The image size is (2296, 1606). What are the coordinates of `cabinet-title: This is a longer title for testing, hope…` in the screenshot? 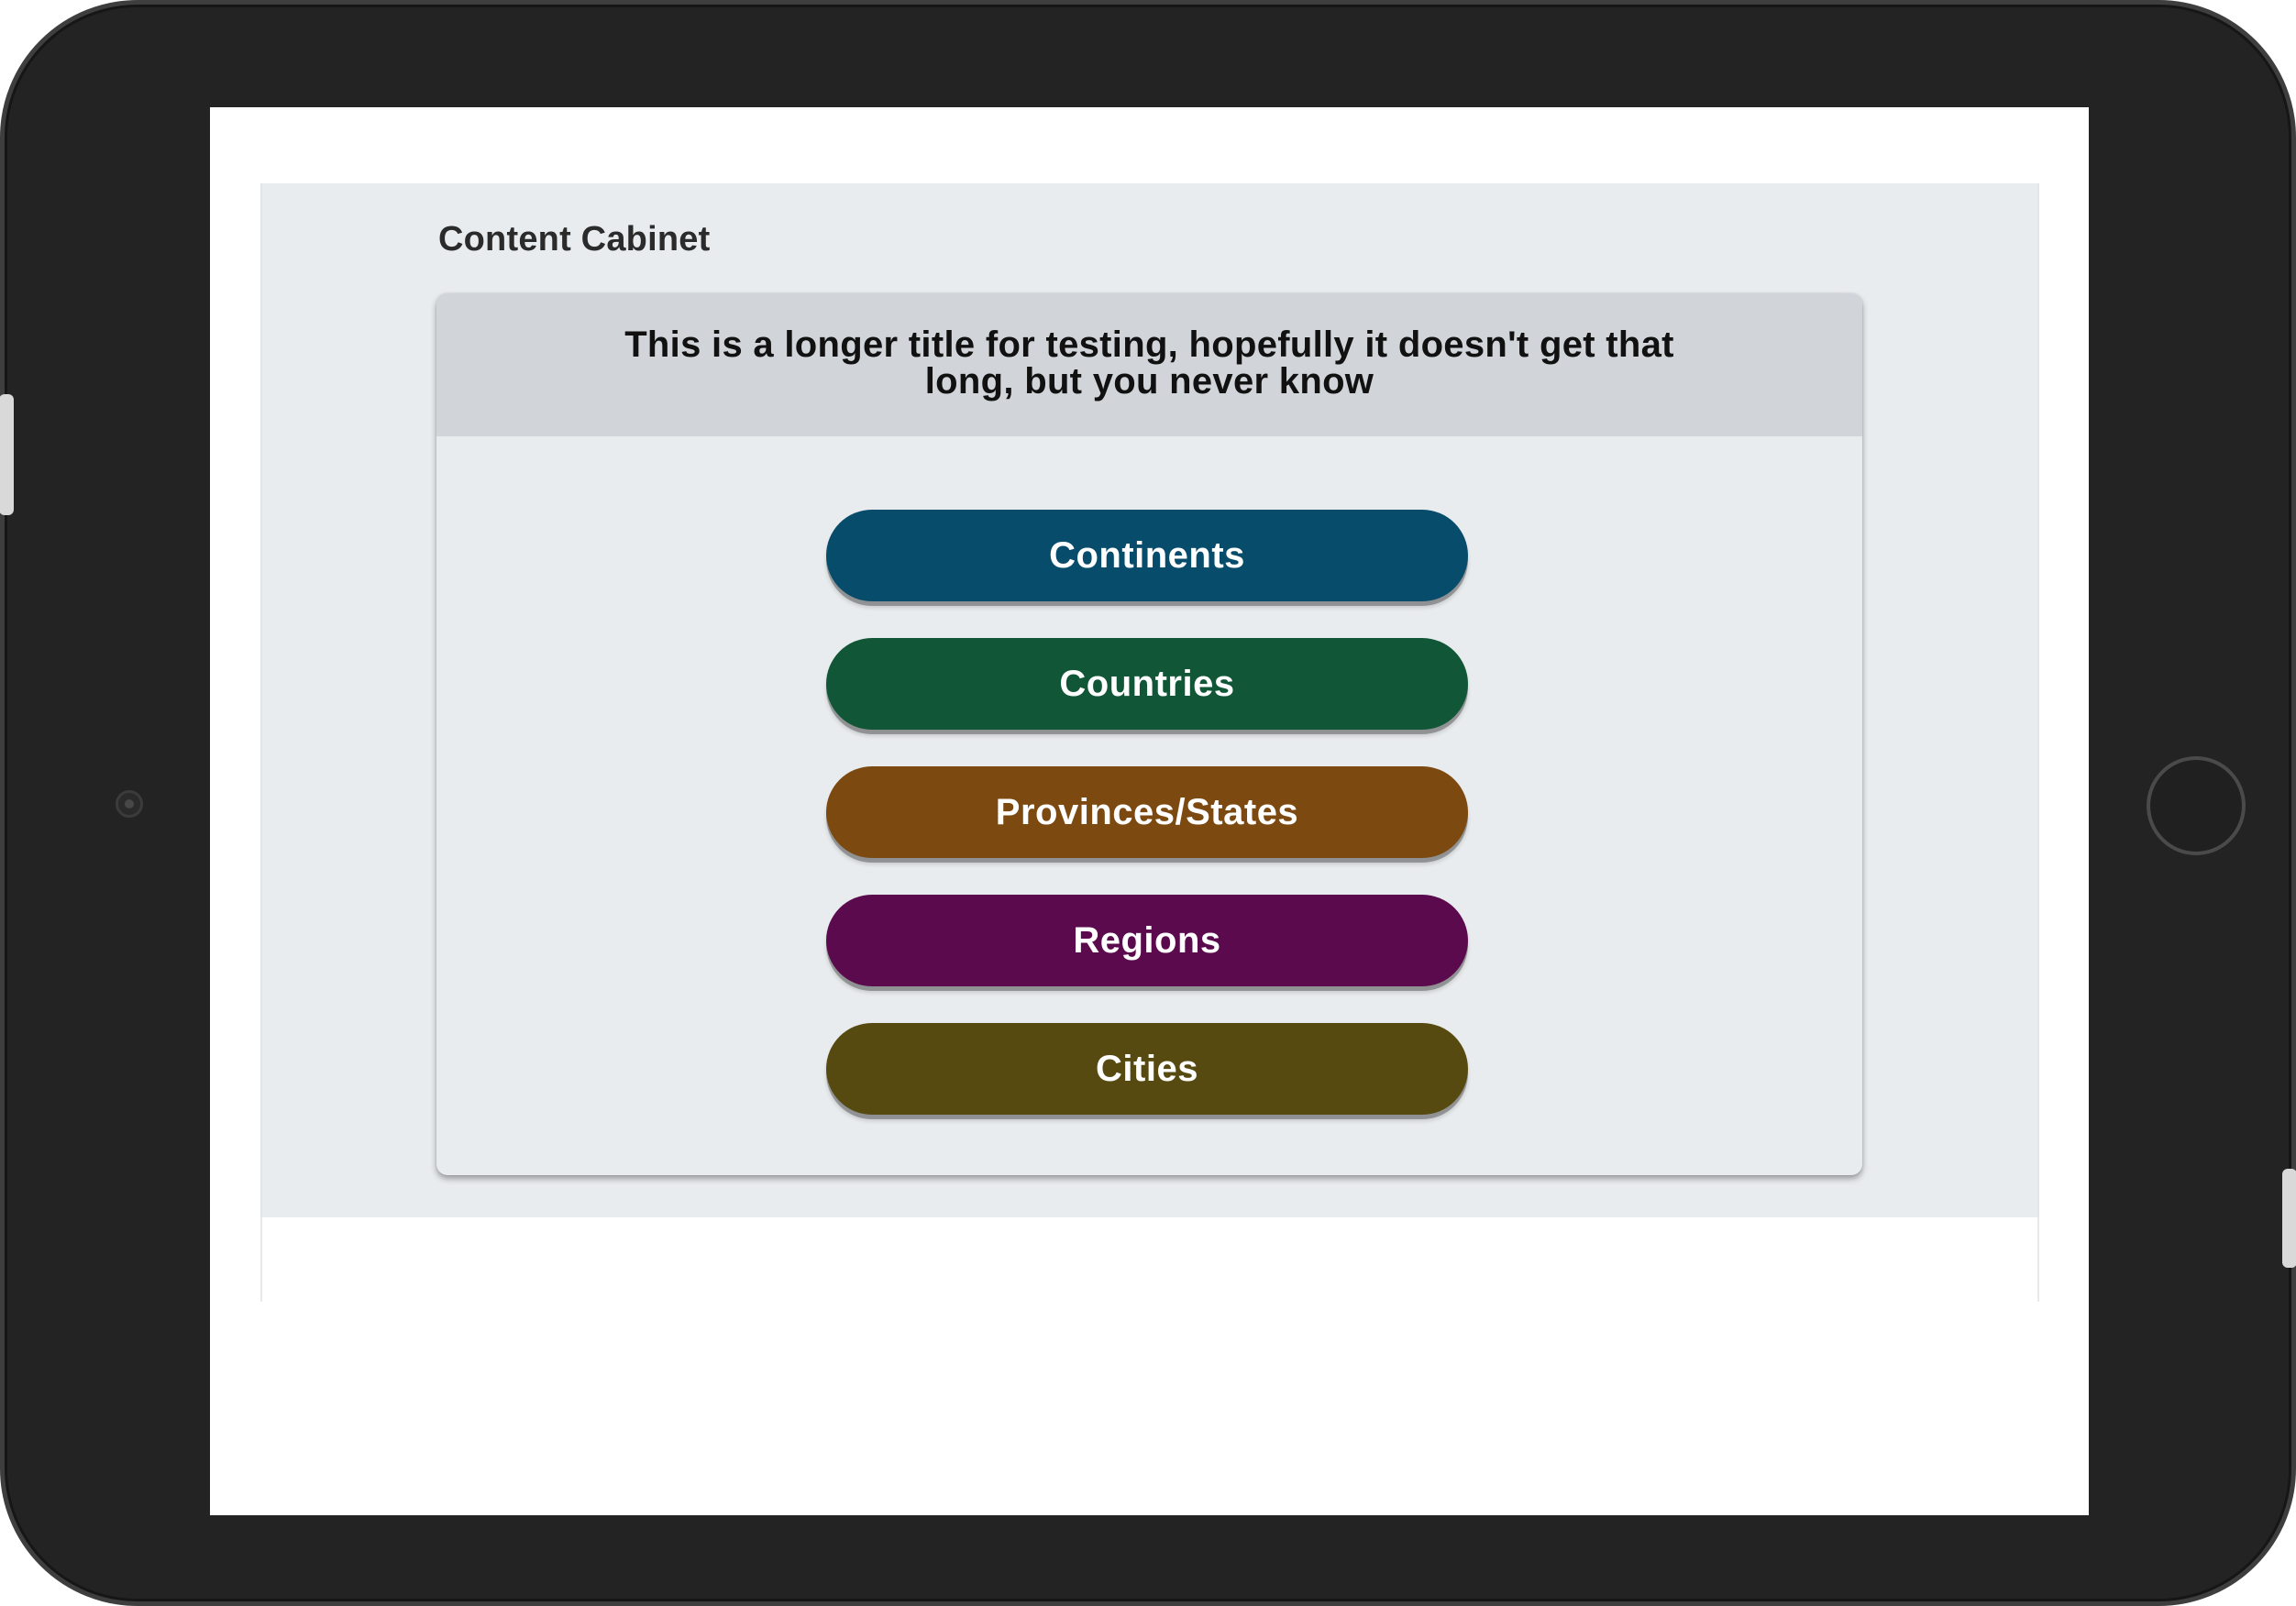 It's located at (1149, 363).